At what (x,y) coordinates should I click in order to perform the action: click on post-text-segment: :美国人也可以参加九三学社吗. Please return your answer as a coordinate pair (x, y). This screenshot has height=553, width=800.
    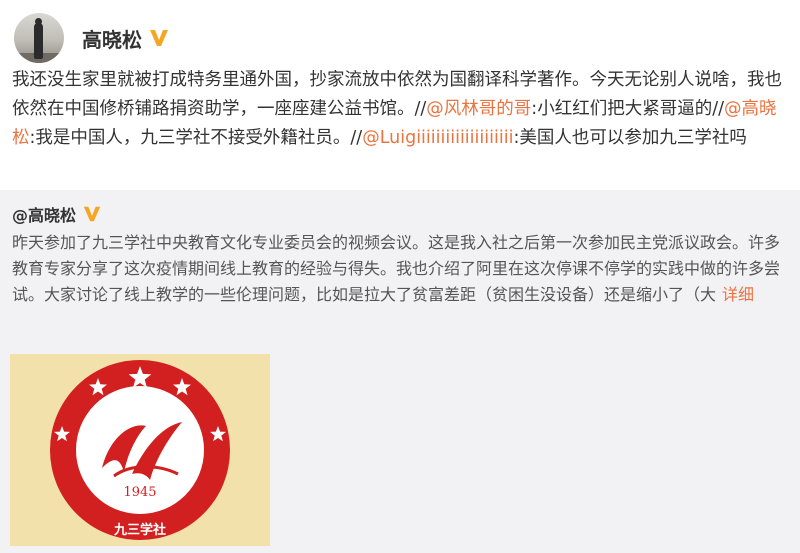
    Looking at the image, I should click on (630, 138).